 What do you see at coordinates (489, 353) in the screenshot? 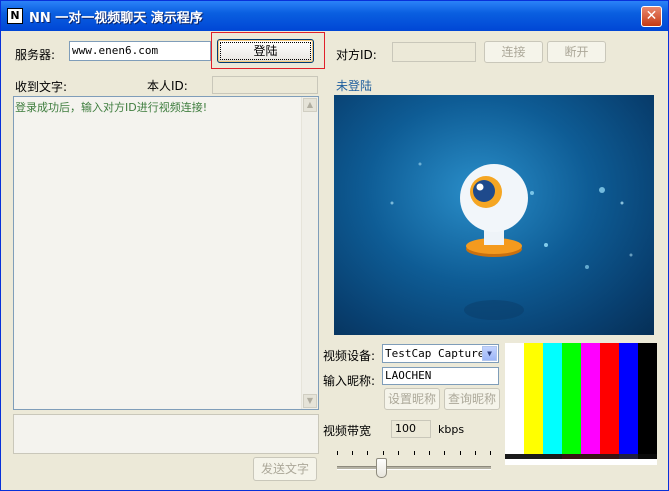
I see `chevron-down-icon: ▼` at bounding box center [489, 353].